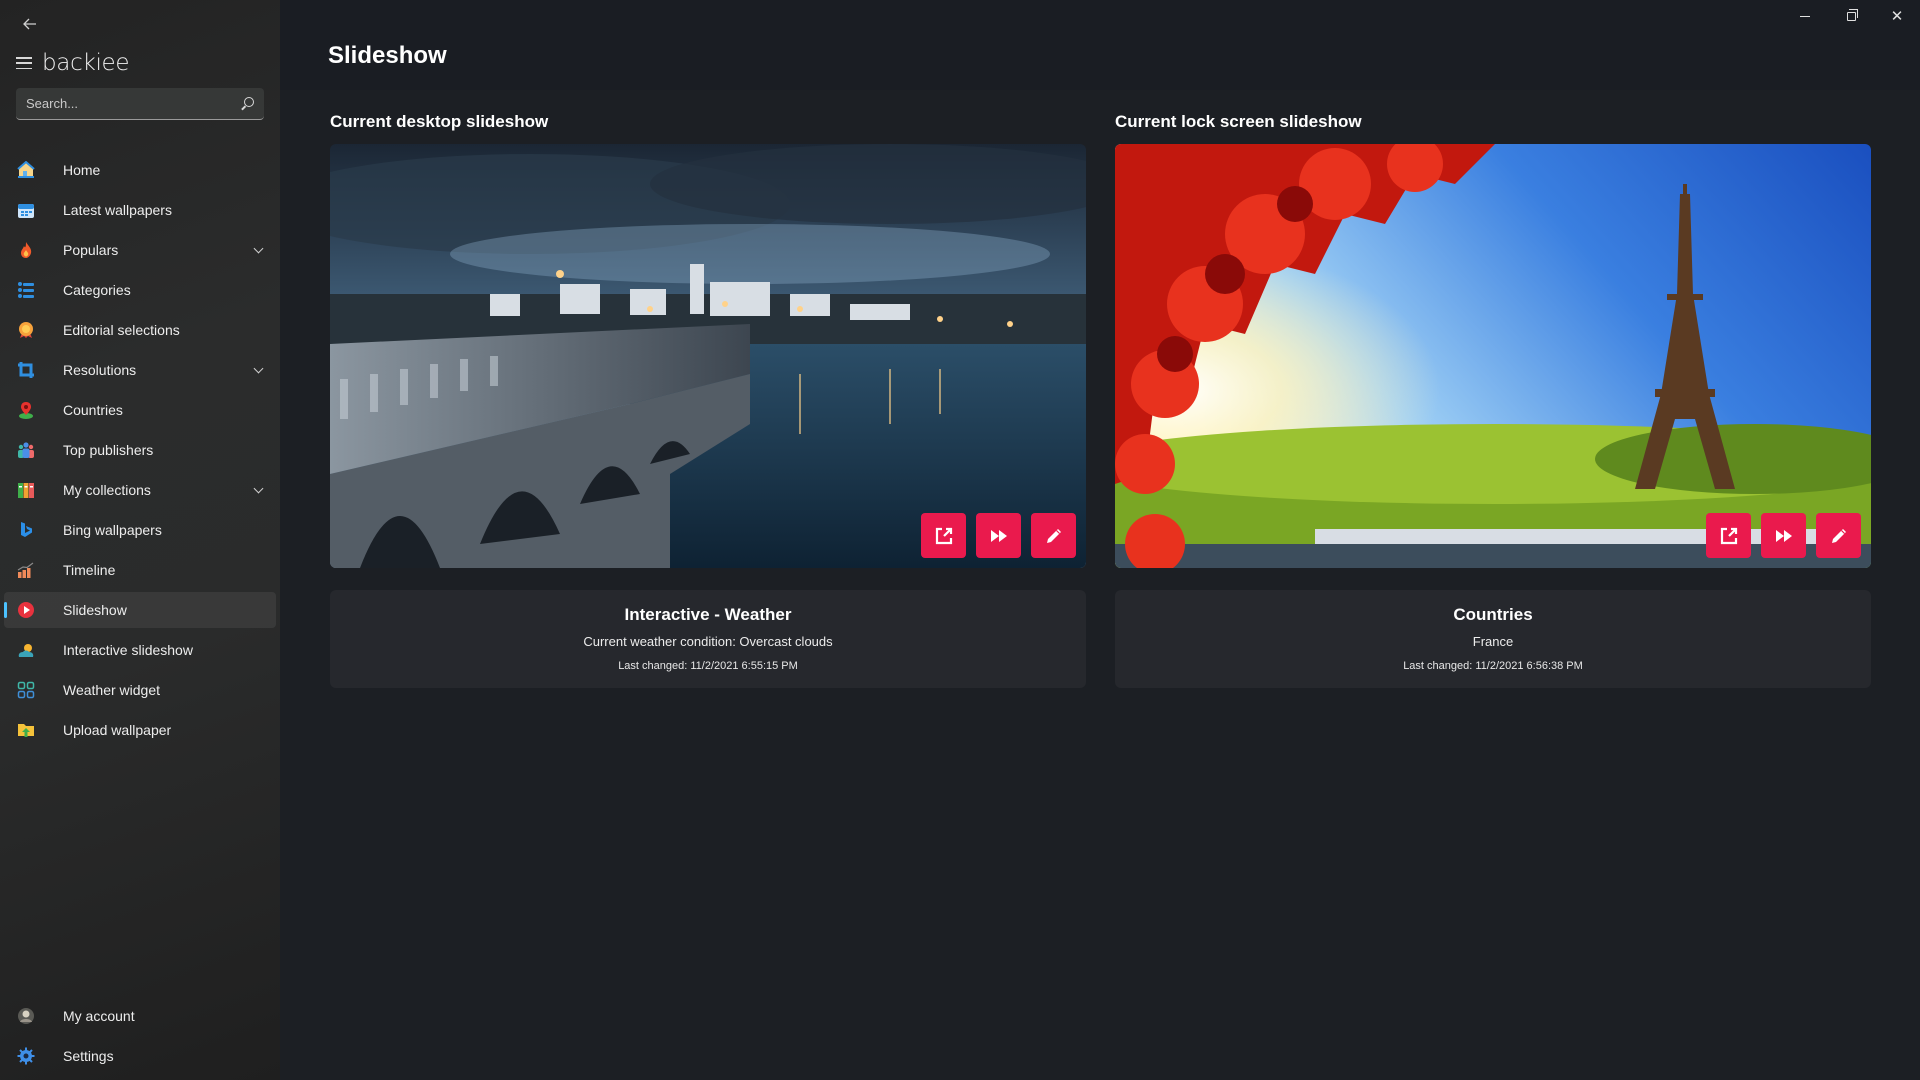 Image resolution: width=1920 pixels, height=1080 pixels. What do you see at coordinates (26, 690) in the screenshot?
I see `grid-icon` at bounding box center [26, 690].